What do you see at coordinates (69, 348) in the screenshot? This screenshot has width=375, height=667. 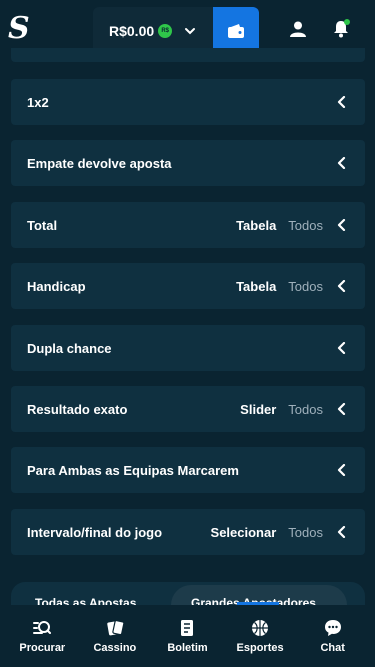 I see `market-title: Dupla chance` at bounding box center [69, 348].